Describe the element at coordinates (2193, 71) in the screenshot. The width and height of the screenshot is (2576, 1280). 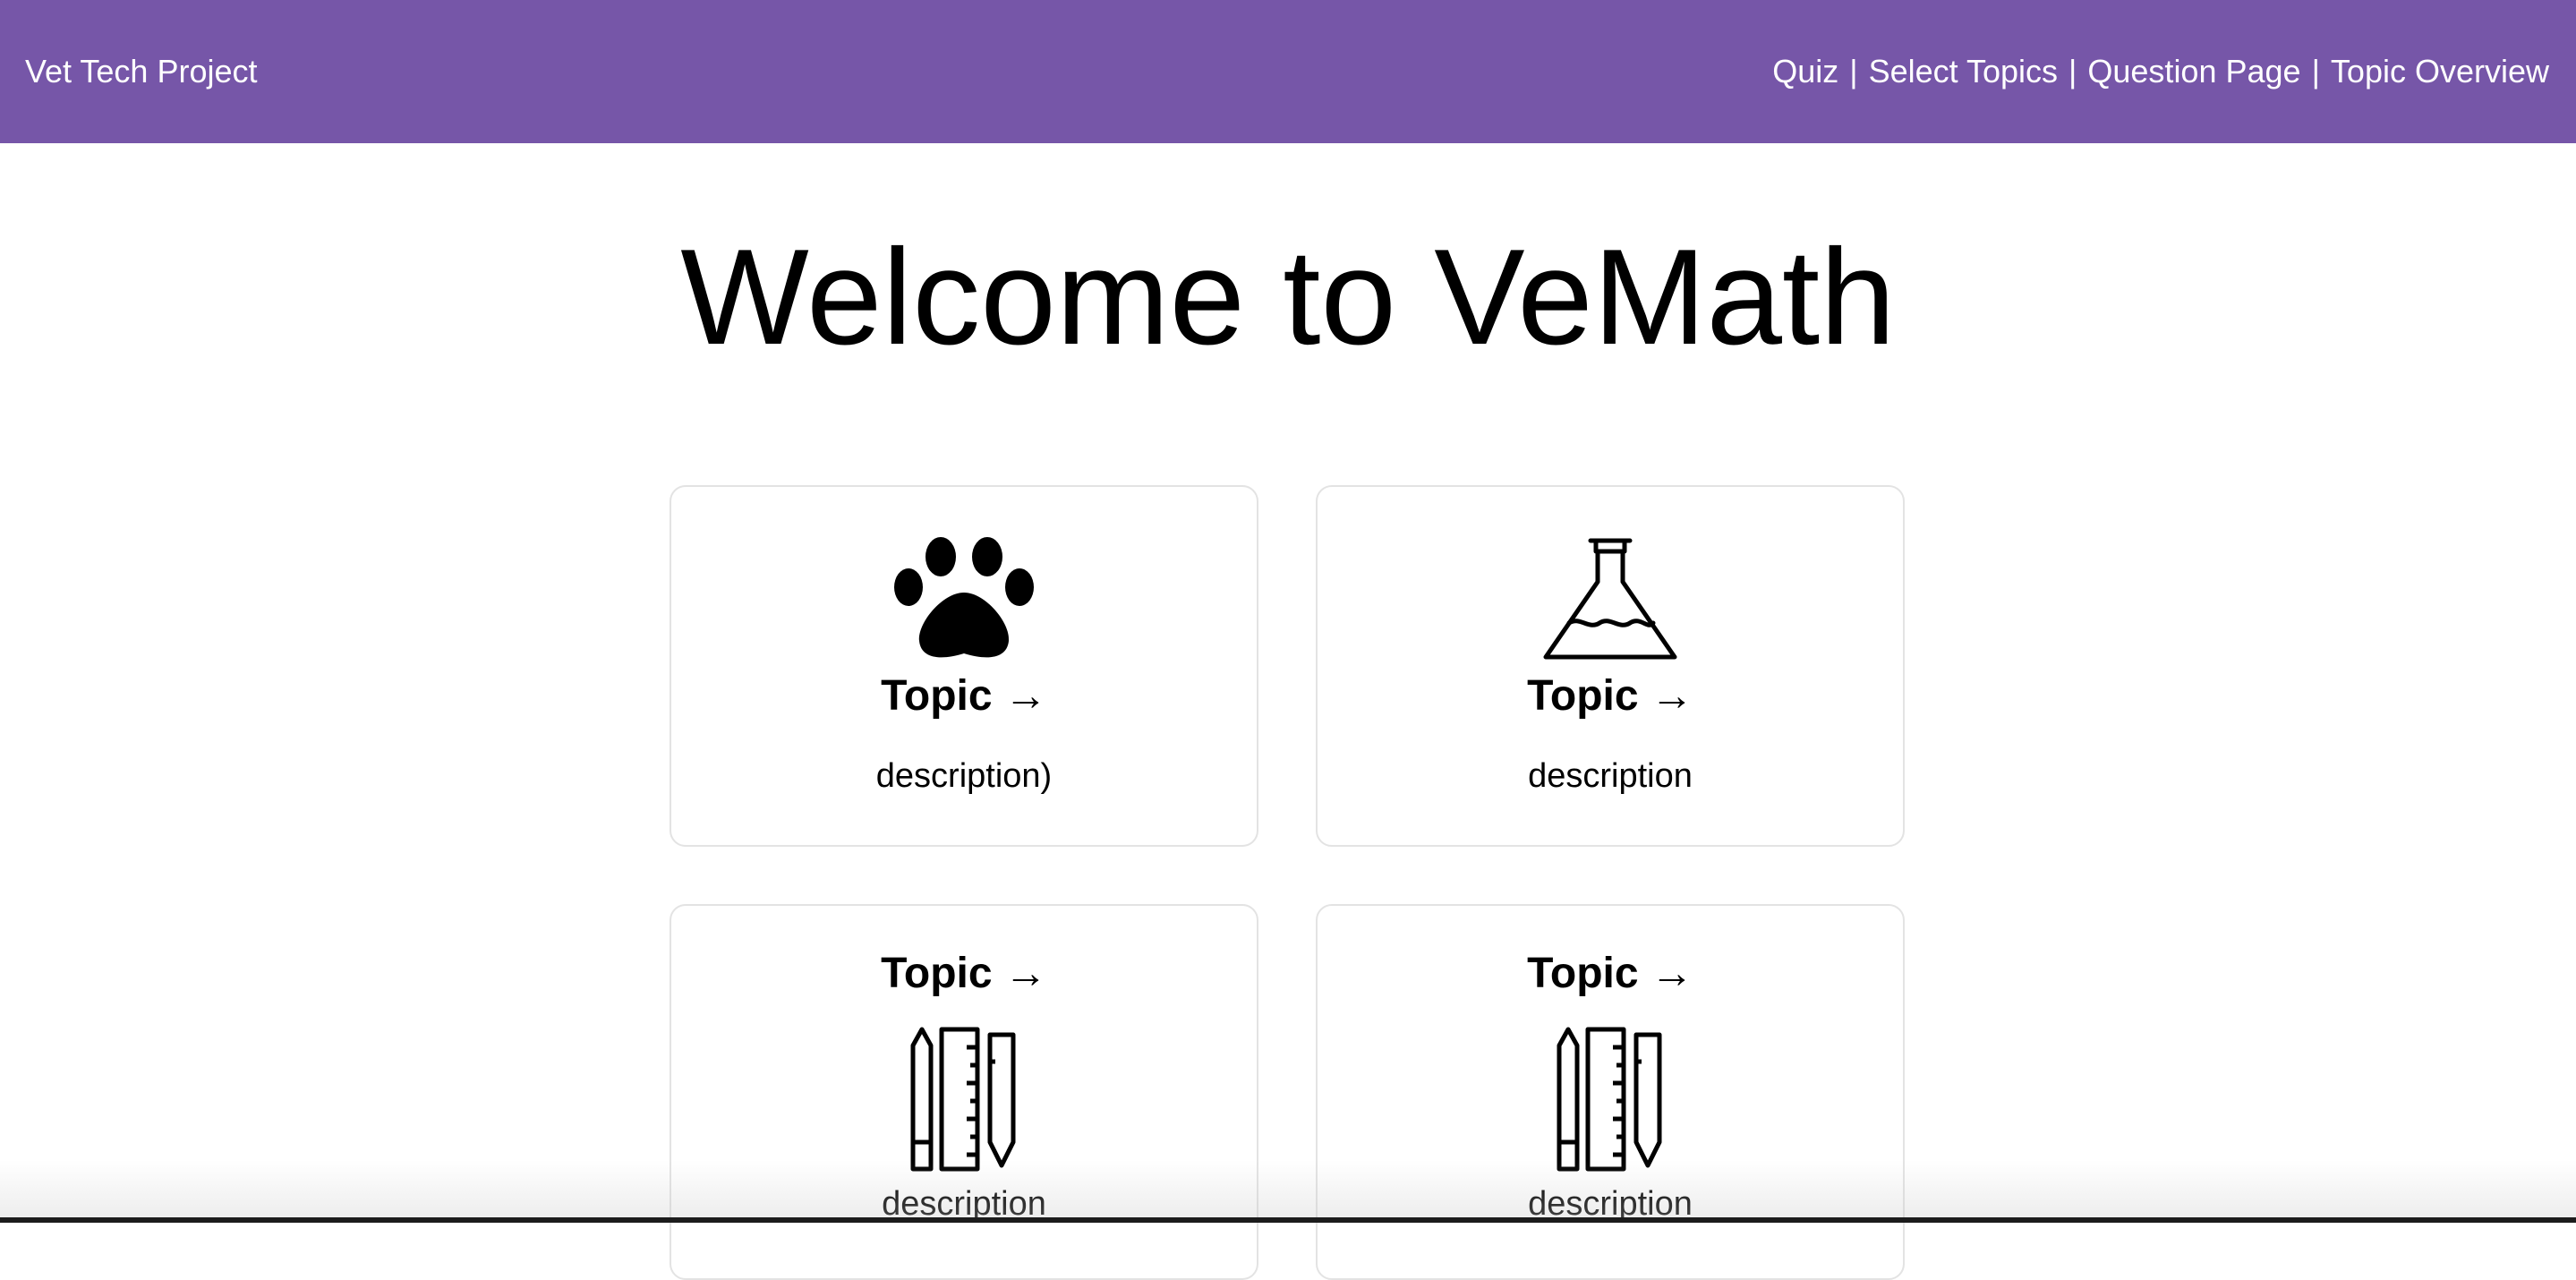
I see `nav-link-question-page: Question Page` at that location.